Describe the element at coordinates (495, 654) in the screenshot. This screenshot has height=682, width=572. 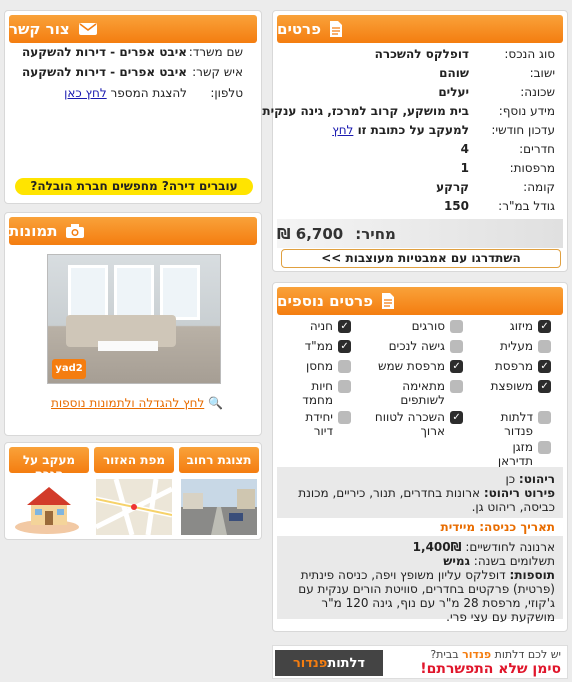
I see `banner-line1: יש לכם דלתות פנדור בבית?` at that location.